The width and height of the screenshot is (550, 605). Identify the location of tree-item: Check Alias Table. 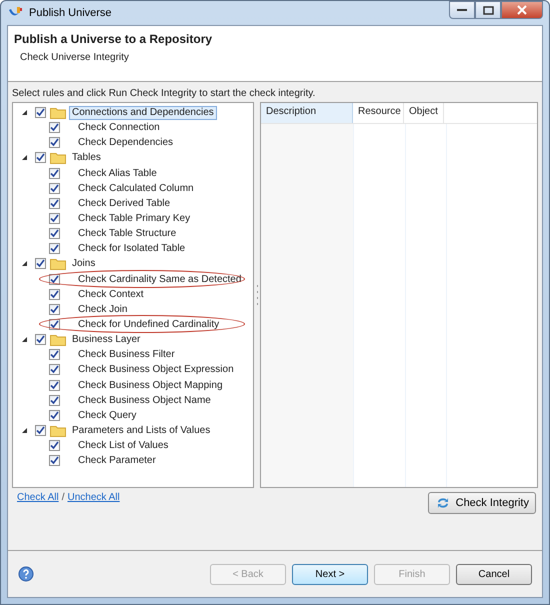
(117, 173).